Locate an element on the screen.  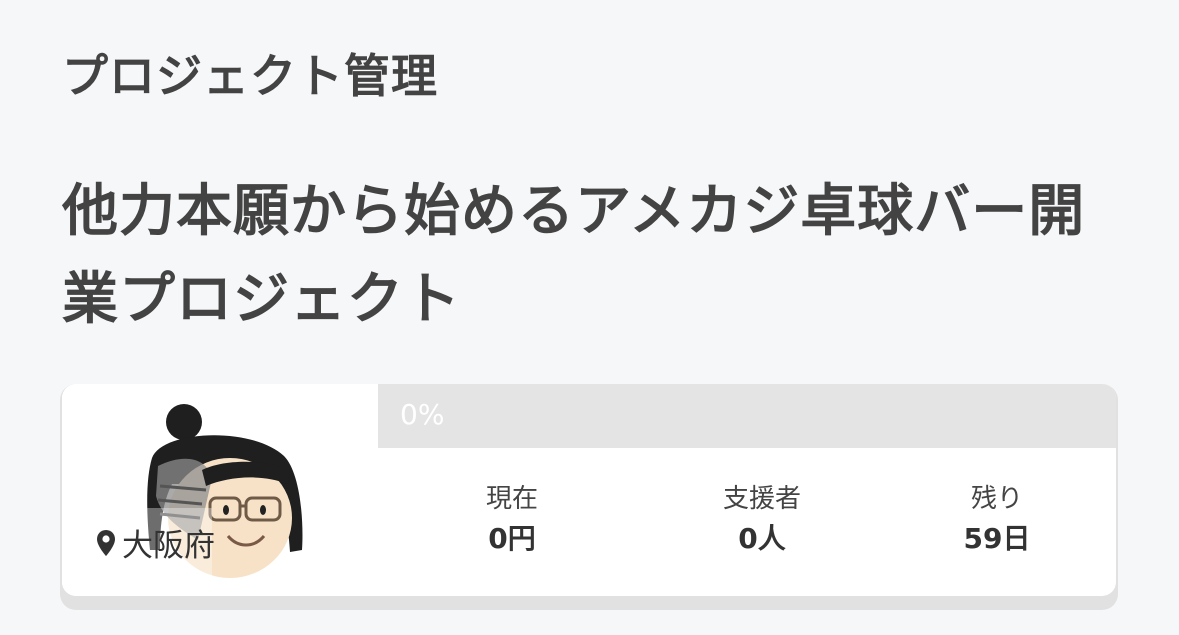
funding-progress-label: 0% is located at coordinates (422, 414).